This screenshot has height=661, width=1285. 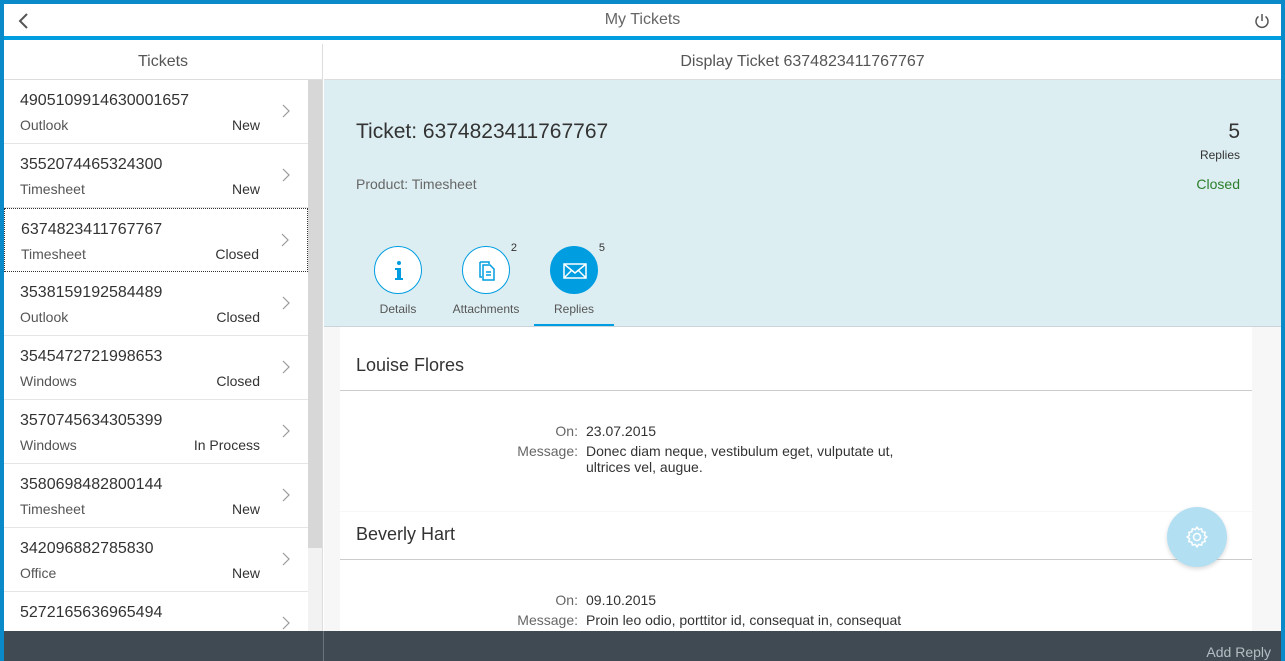 What do you see at coordinates (87, 548) in the screenshot?
I see `ticket-number: 342096882785830` at bounding box center [87, 548].